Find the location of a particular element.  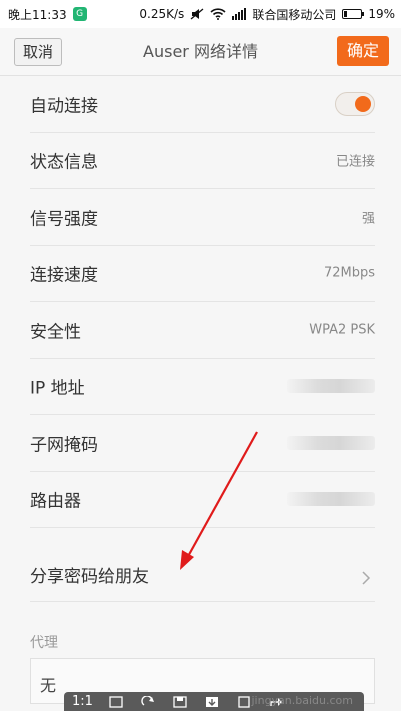

row-value: 72Mbps is located at coordinates (349, 273).